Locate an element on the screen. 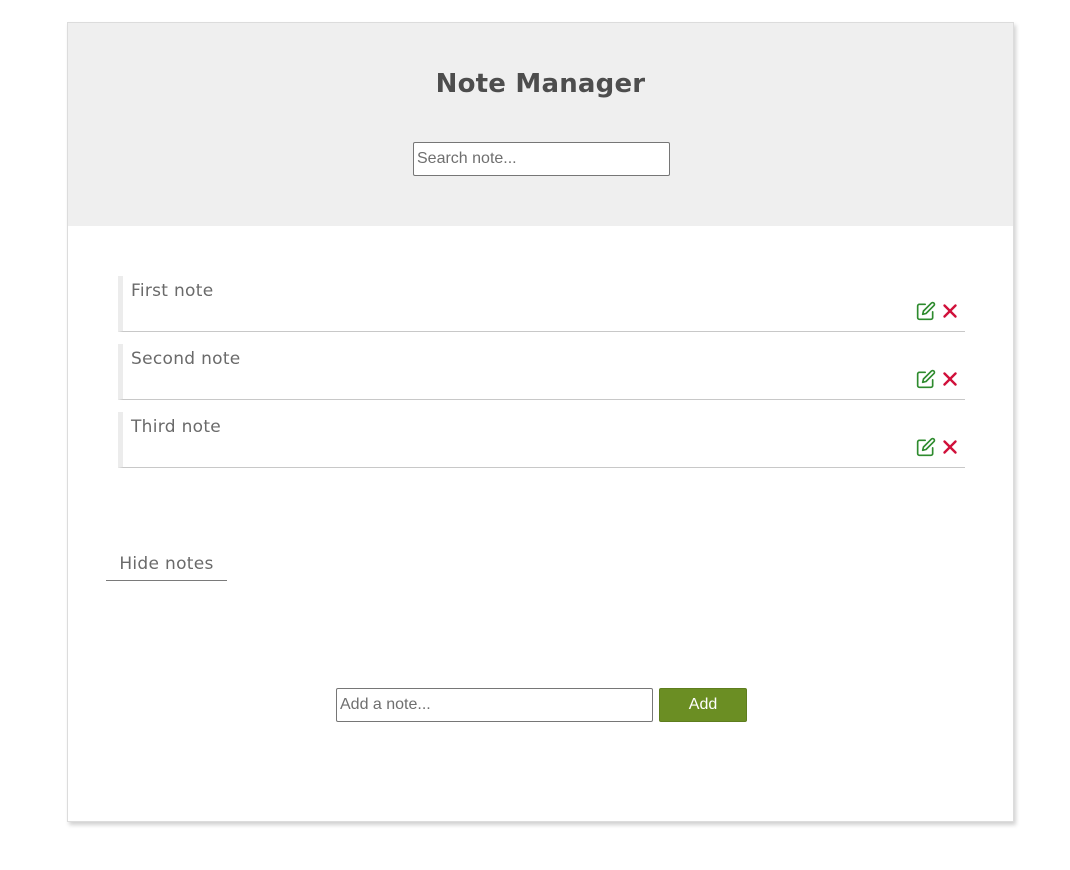 The width and height of the screenshot is (1070, 870). search-input is located at coordinates (541, 159).